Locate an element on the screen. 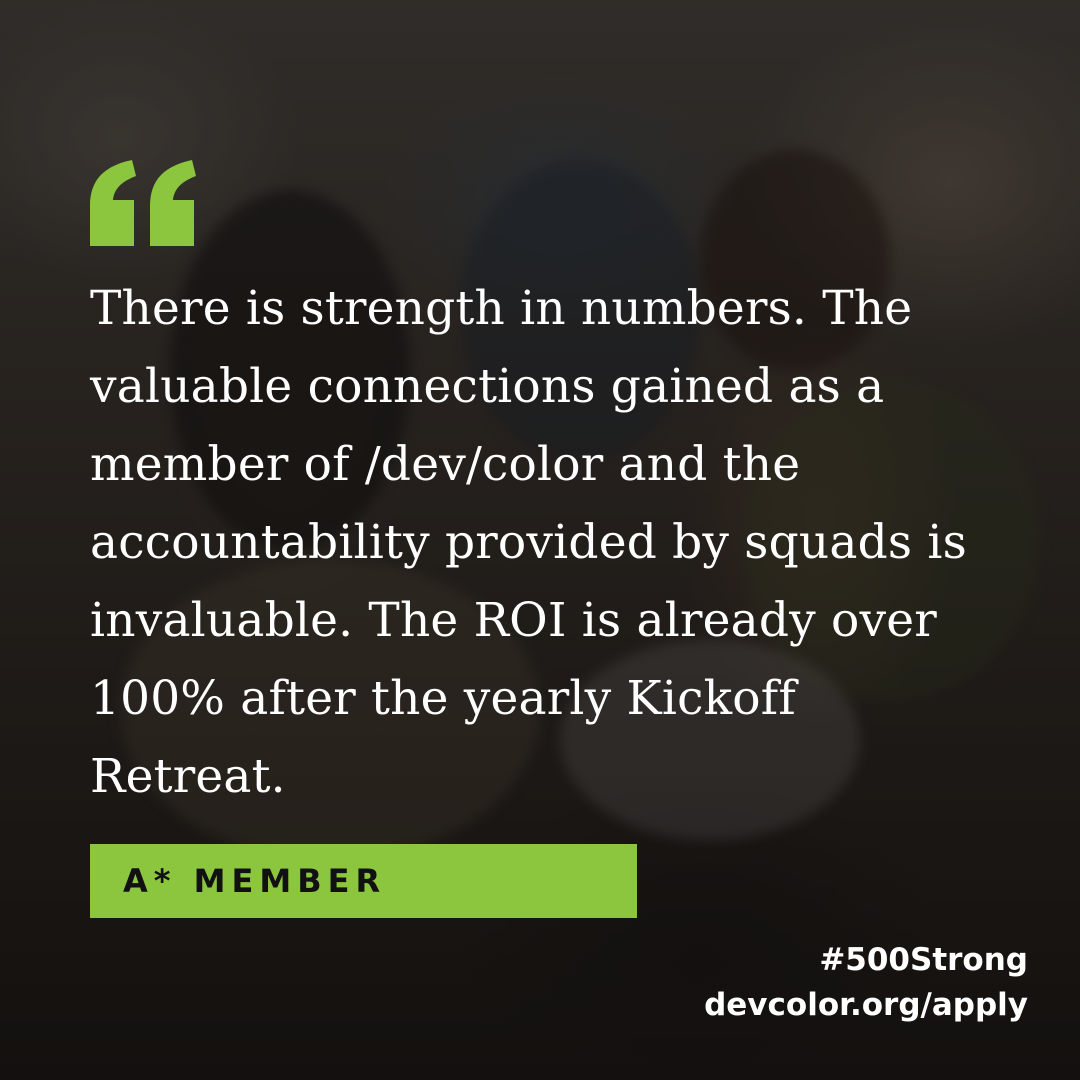 This screenshot has width=1080, height=1080. apply-url: devcolor.org/apply is located at coordinates (866, 1005).